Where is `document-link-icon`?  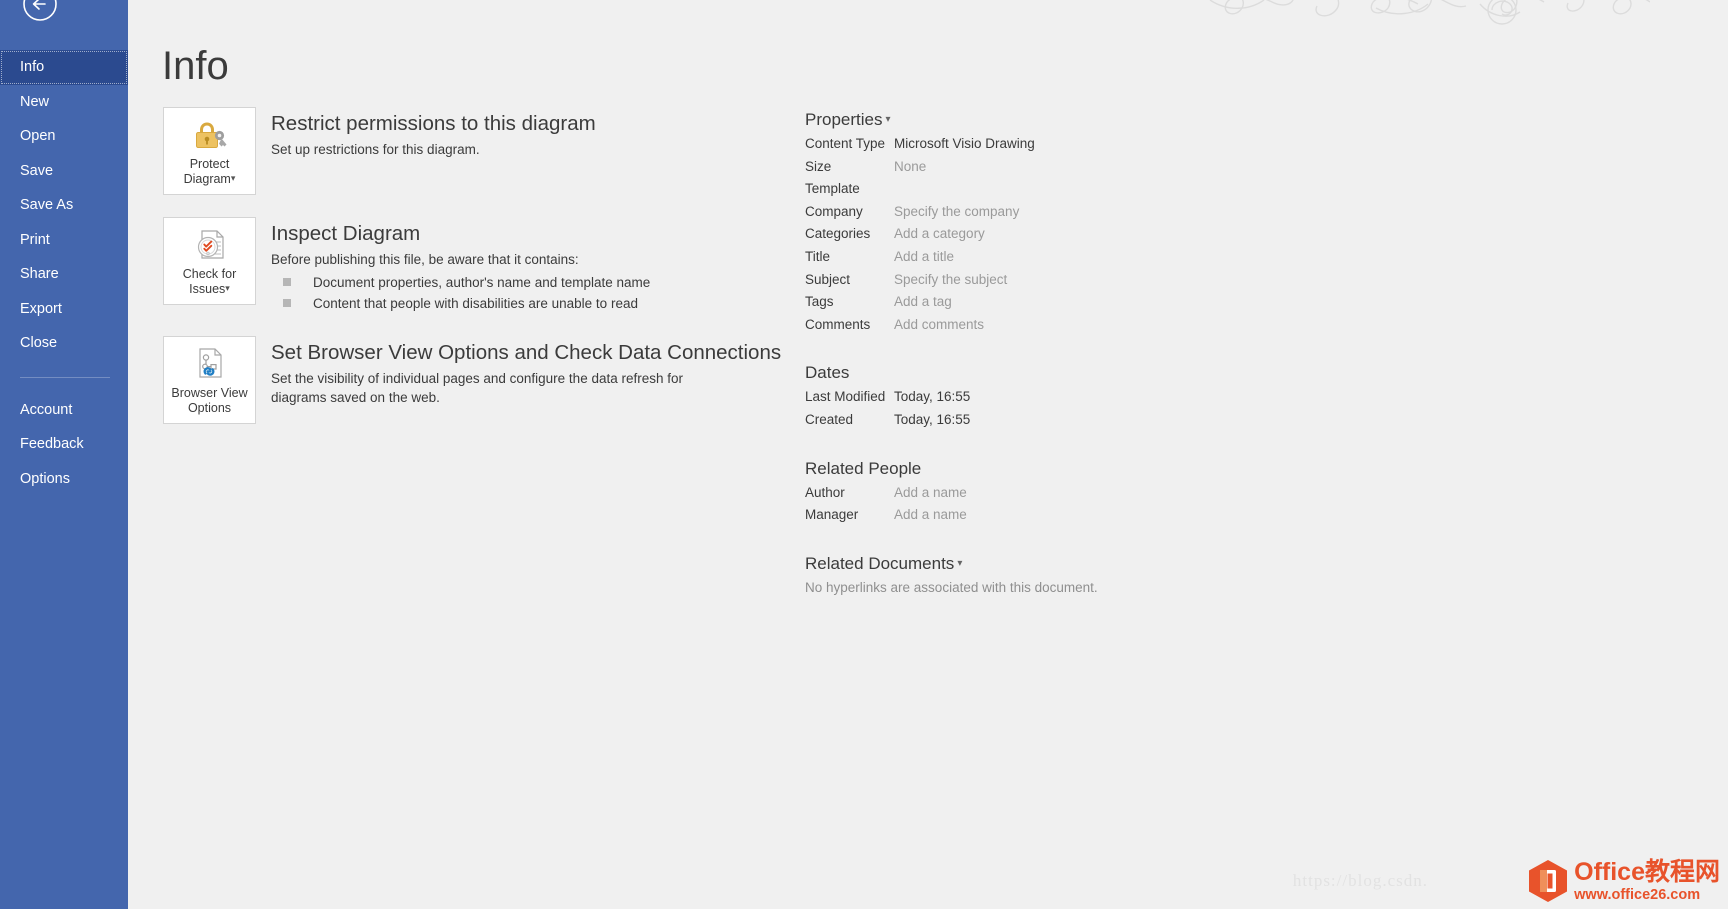
document-link-icon is located at coordinates (210, 364).